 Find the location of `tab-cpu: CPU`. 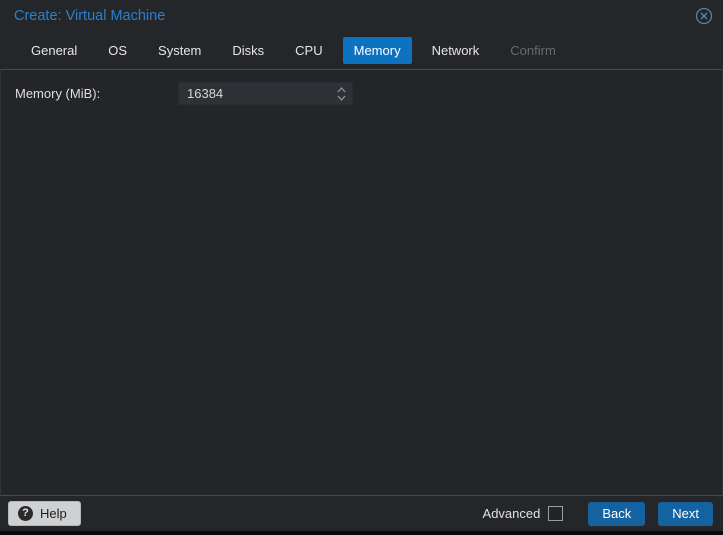

tab-cpu: CPU is located at coordinates (308, 50).